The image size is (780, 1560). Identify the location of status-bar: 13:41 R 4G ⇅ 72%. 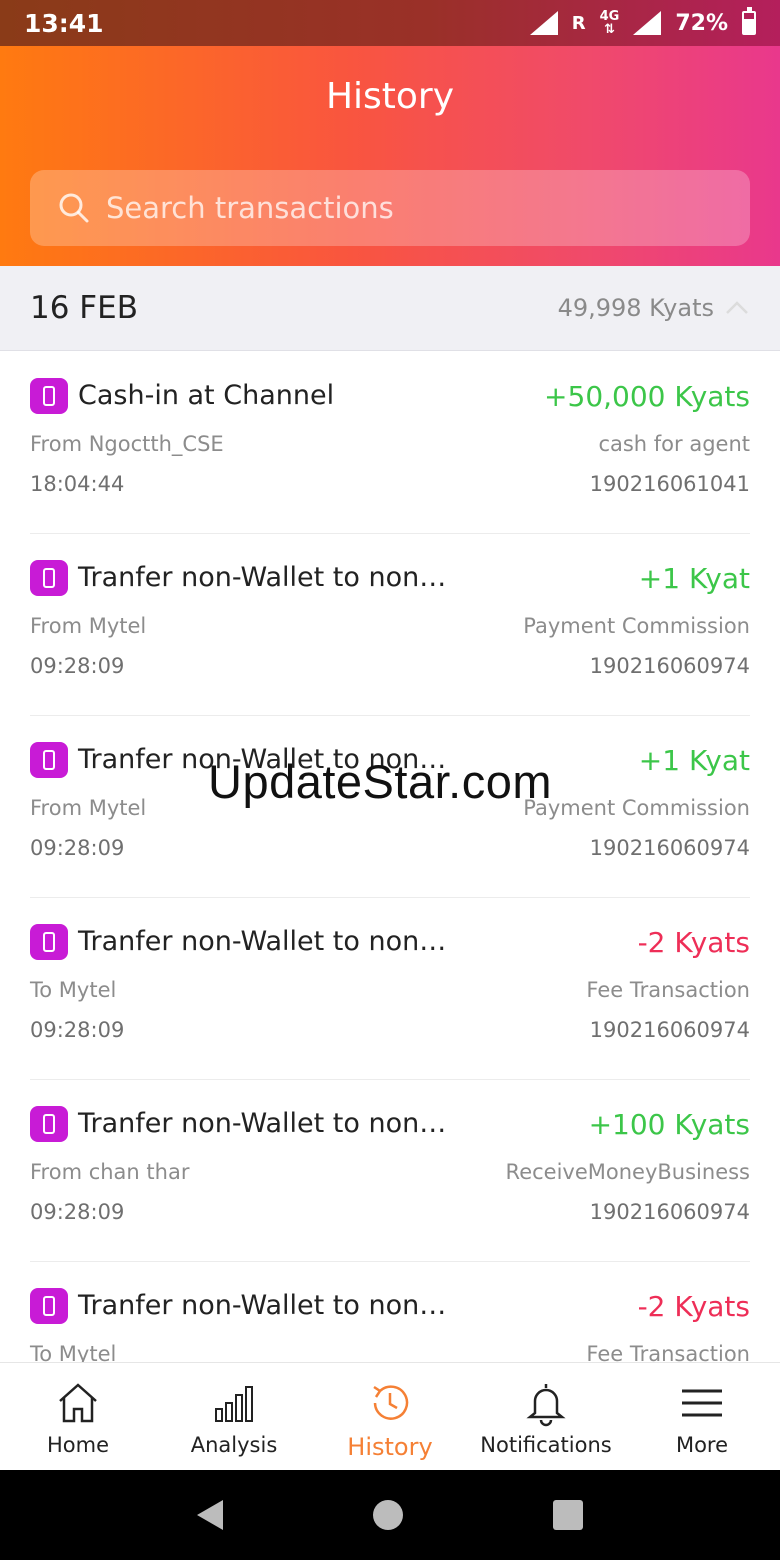
(390, 23).